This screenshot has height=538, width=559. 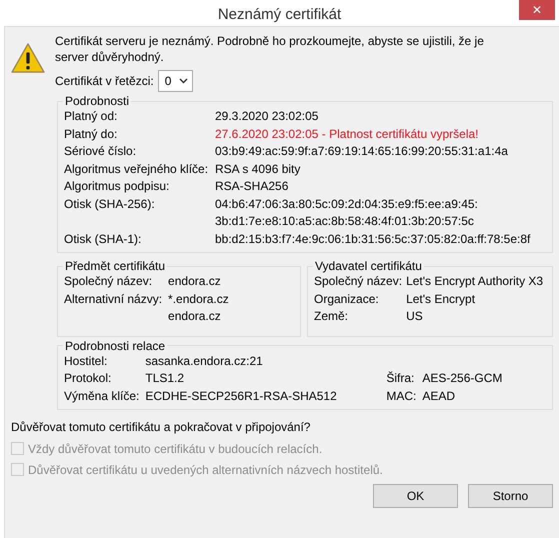 What do you see at coordinates (537, 10) in the screenshot?
I see `close-button: ✕` at bounding box center [537, 10].